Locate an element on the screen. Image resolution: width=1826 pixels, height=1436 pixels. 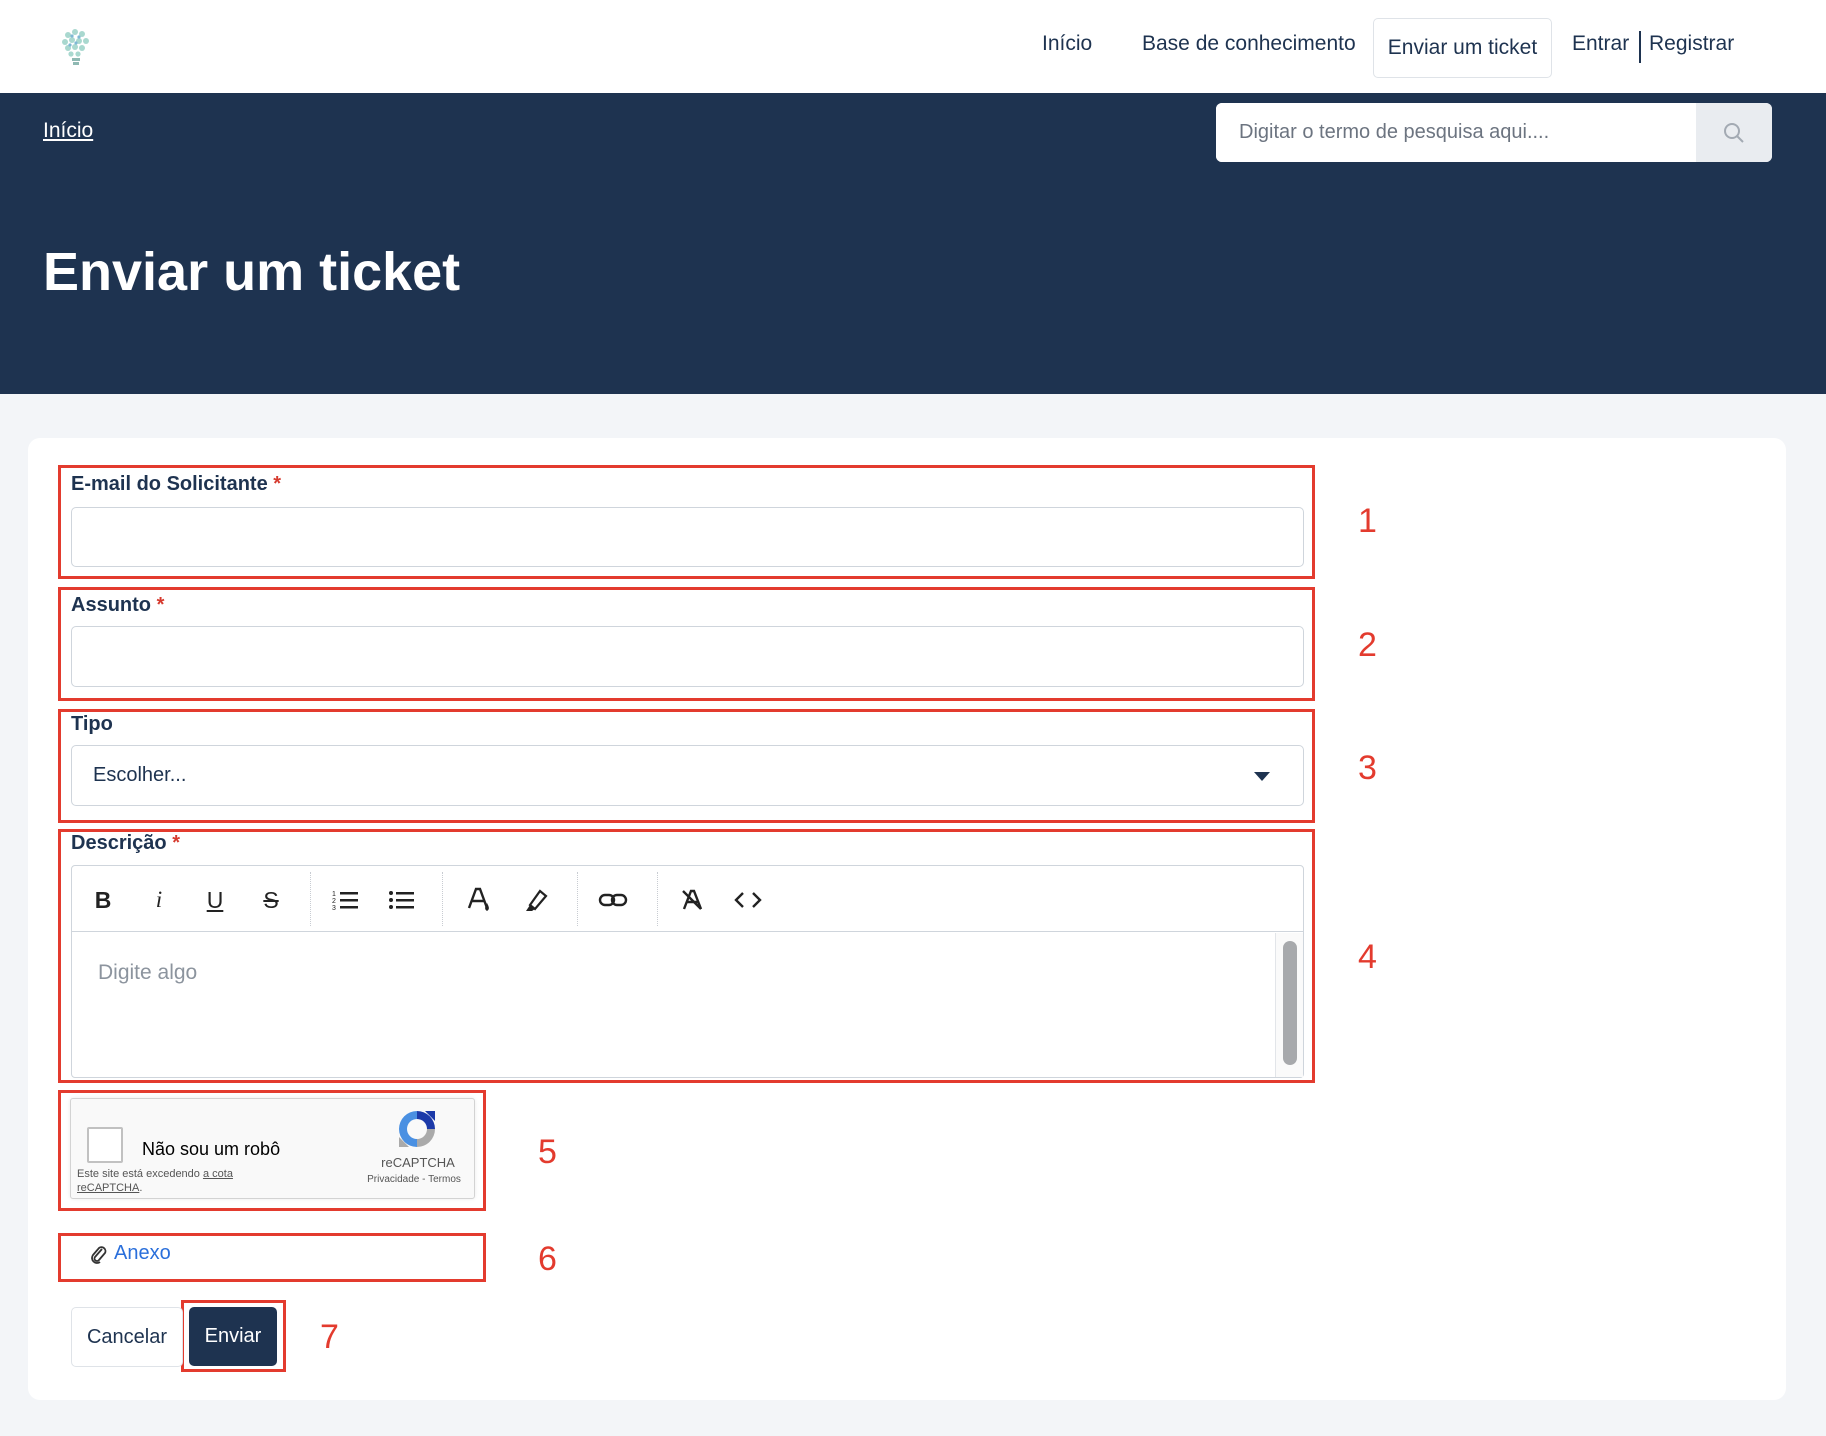
nav-knowledge-base: Base de conhecimento is located at coordinates (1249, 44).